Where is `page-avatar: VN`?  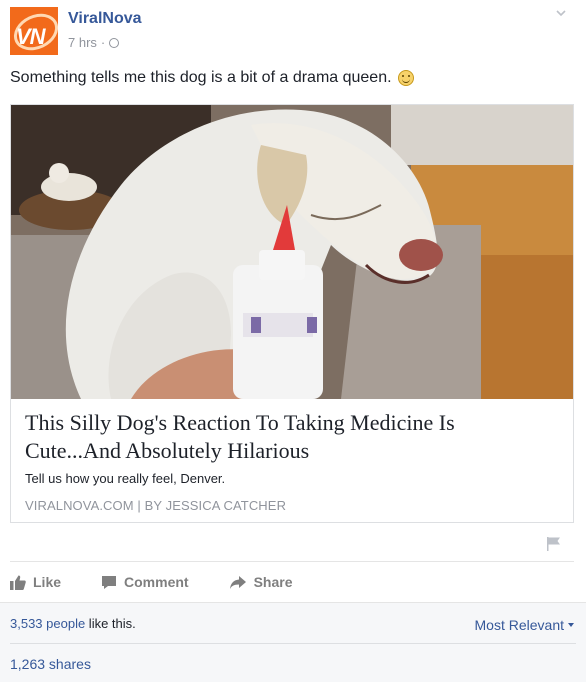
page-avatar: VN is located at coordinates (34, 31).